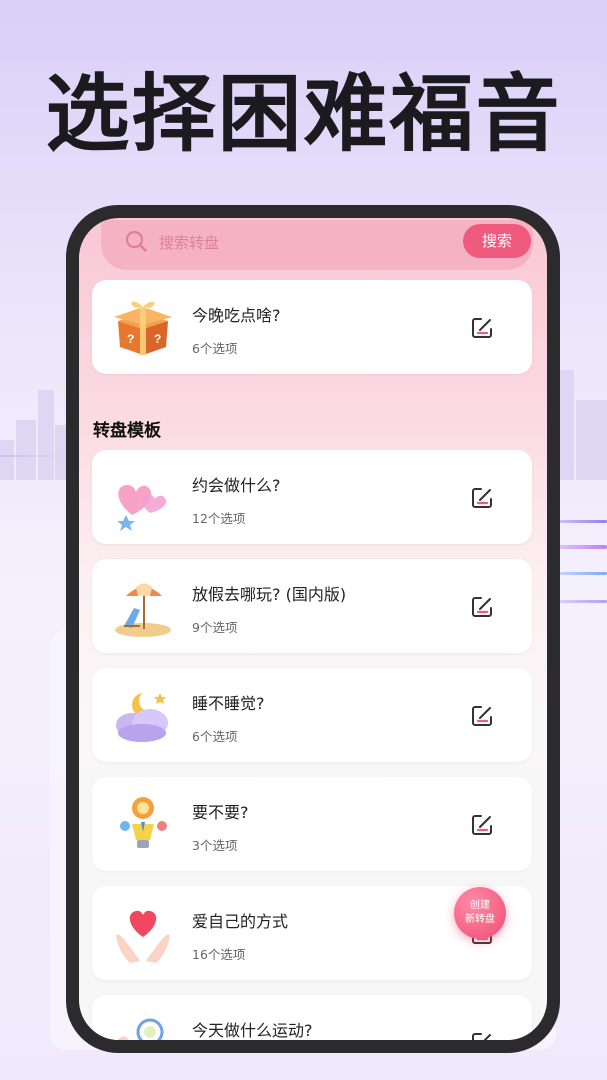 The image size is (607, 1080). Describe the element at coordinates (312, 497) in the screenshot. I see `template-card: 约会做什么? 12个选项` at that location.